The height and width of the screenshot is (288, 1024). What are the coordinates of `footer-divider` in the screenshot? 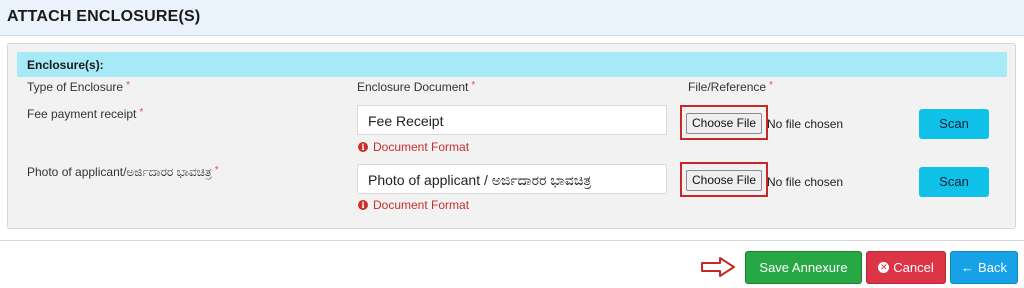 It's located at (512, 240).